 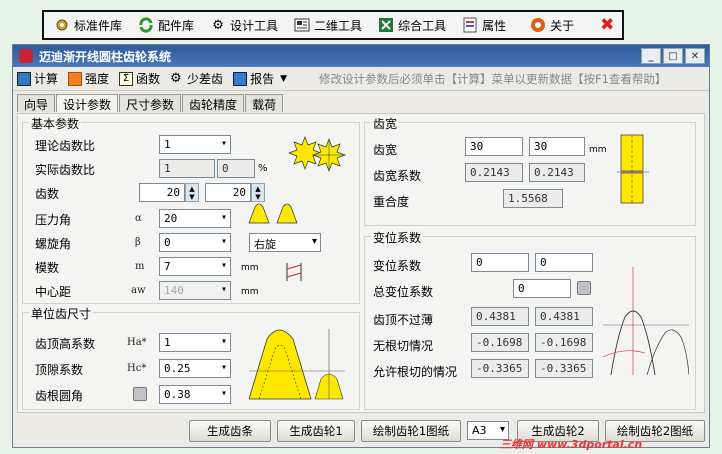 What do you see at coordinates (61, 313) in the screenshot?
I see `unit-tooth-title: 单位齿尺寸` at bounding box center [61, 313].